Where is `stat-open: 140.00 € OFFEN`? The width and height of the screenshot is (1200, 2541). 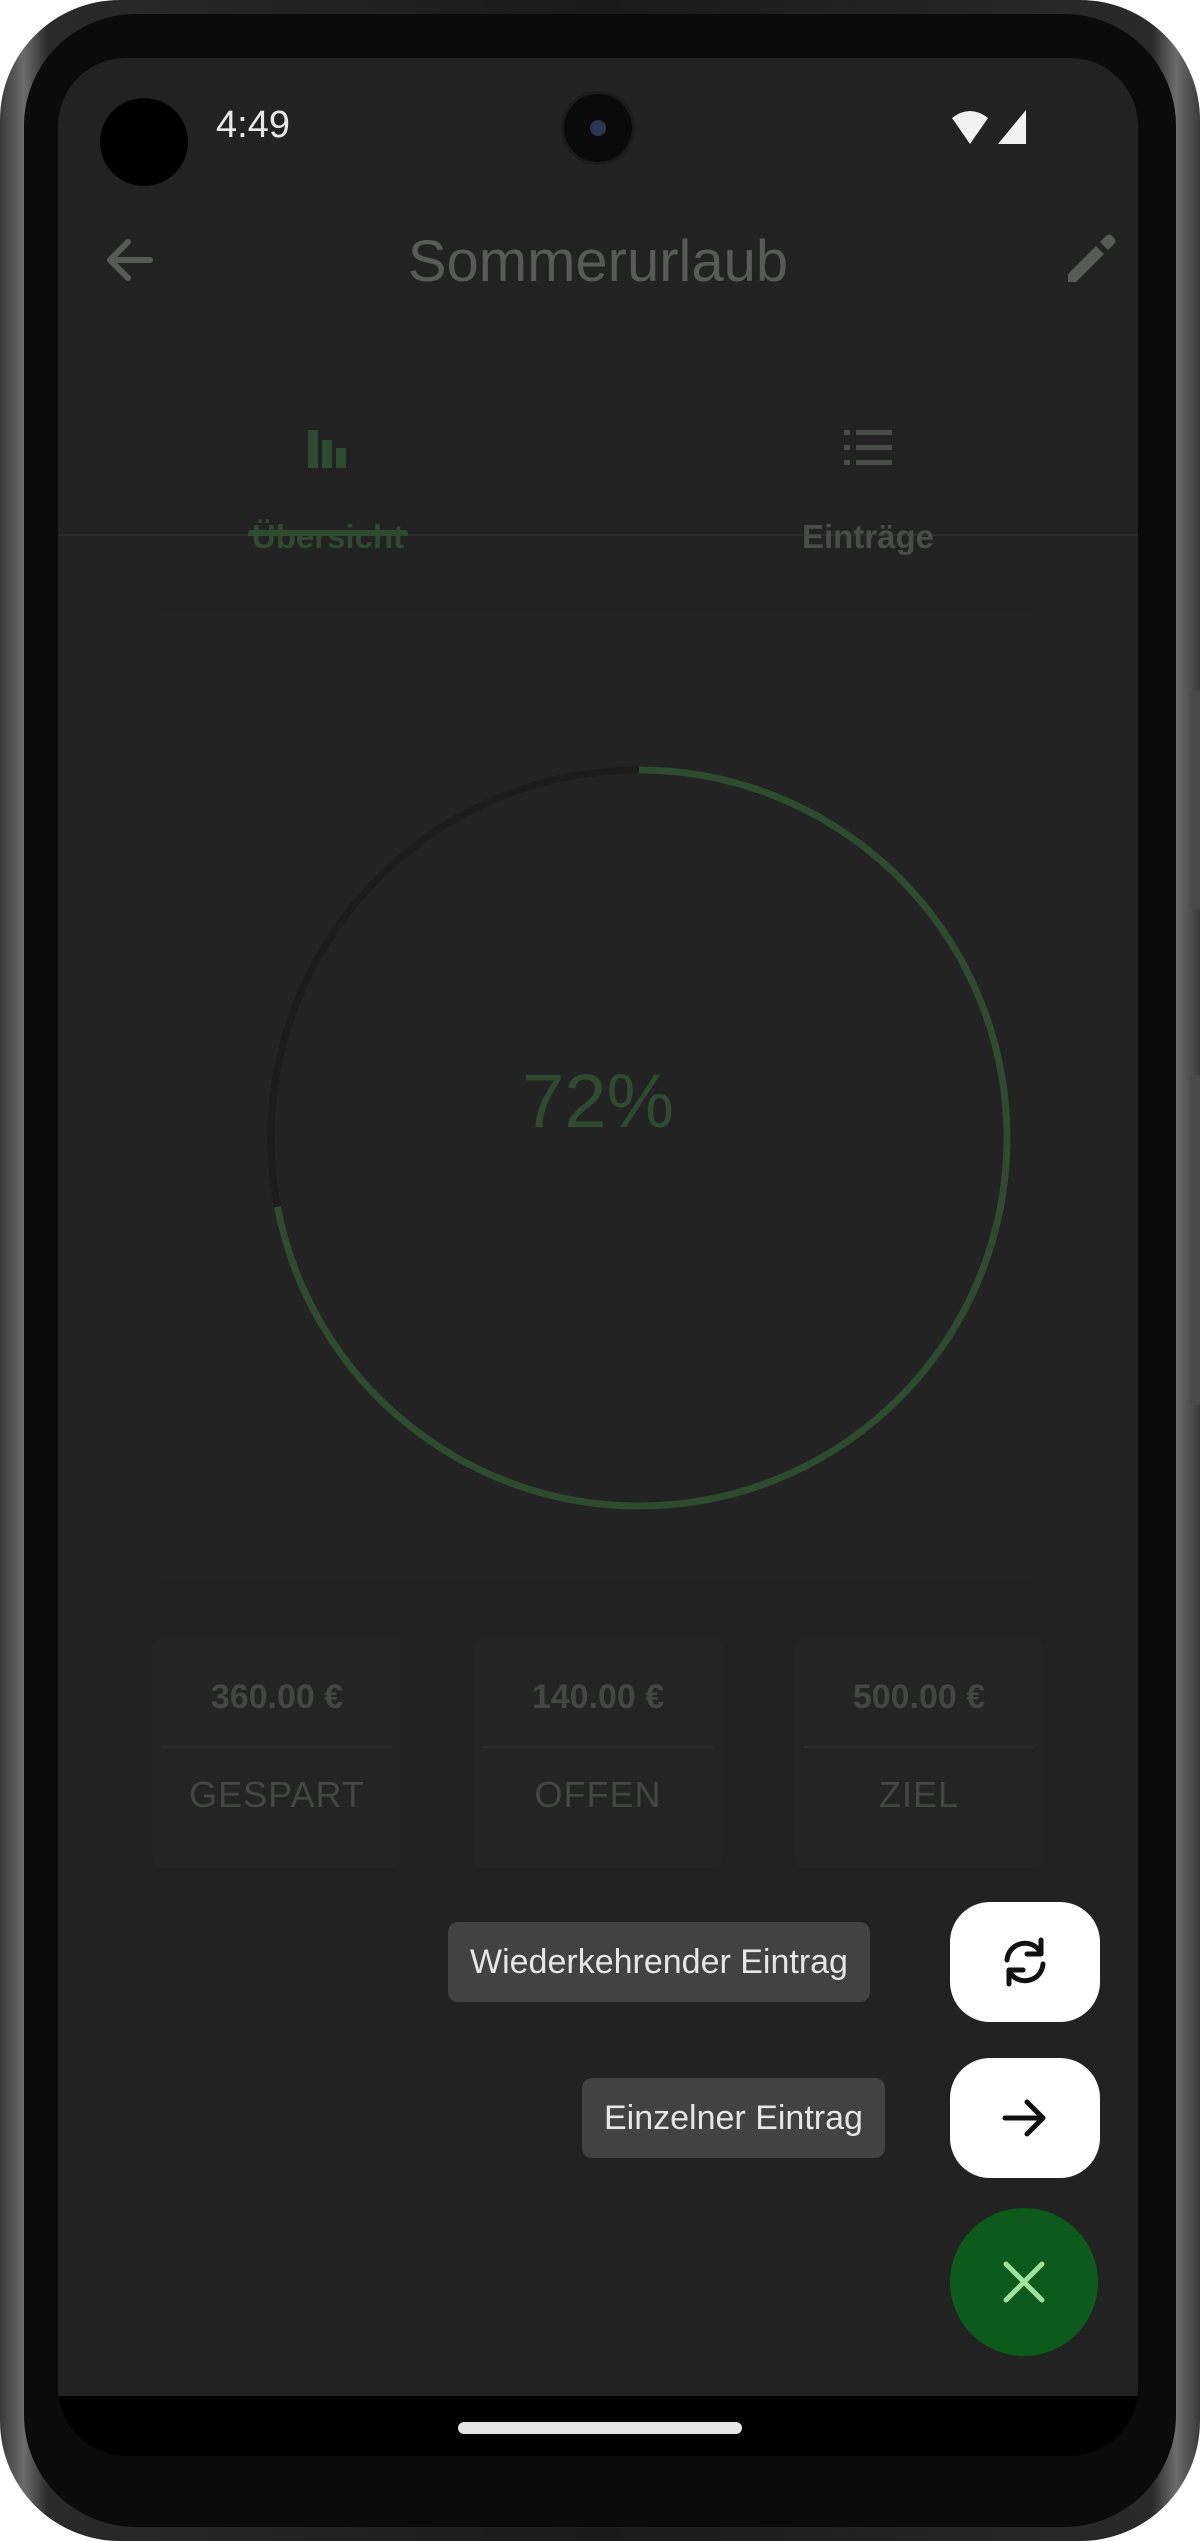 stat-open: 140.00 € OFFEN is located at coordinates (598, 1753).